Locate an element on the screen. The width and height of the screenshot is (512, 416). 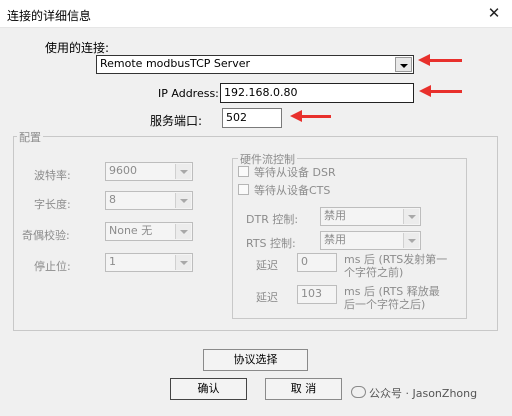
ip-label: IP Address: is located at coordinates (188, 93).